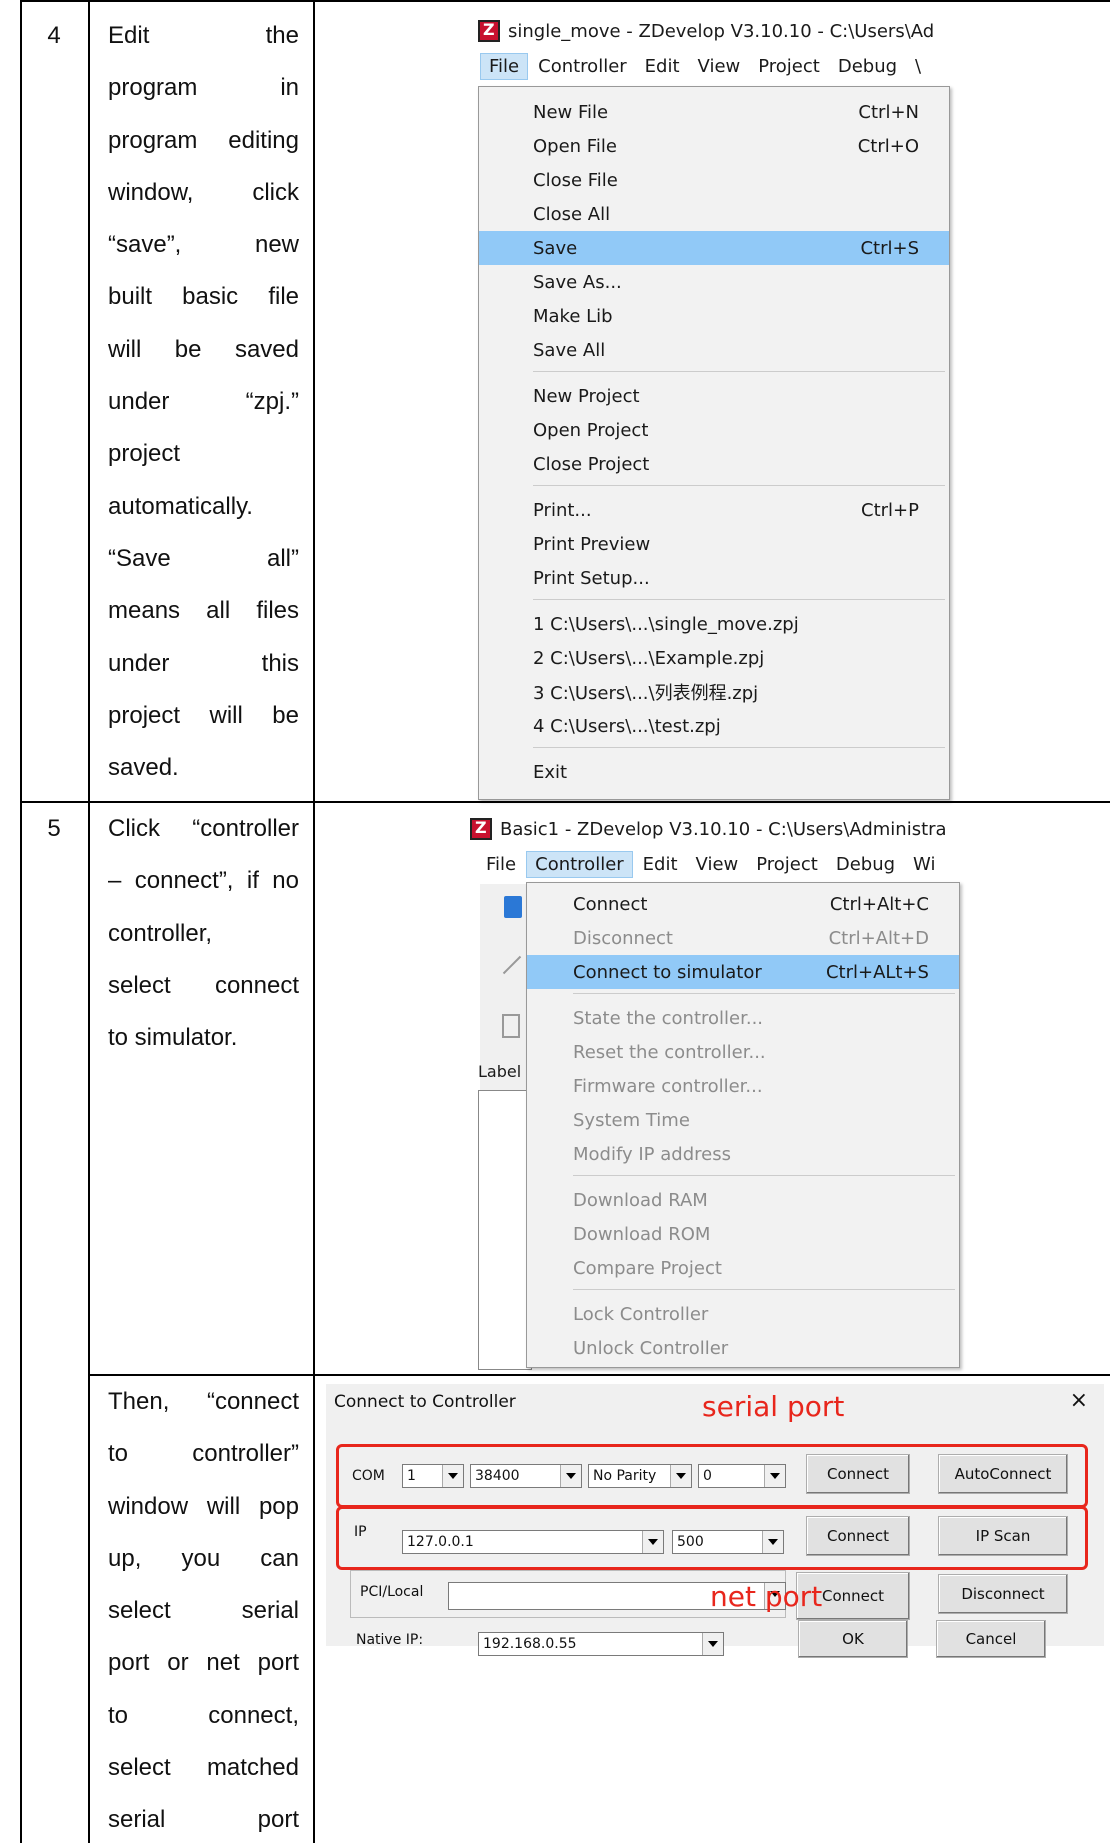 Image resolution: width=1110 pixels, height=1847 pixels. I want to click on menu-item-make-lib: Make Lib, so click(714, 316).